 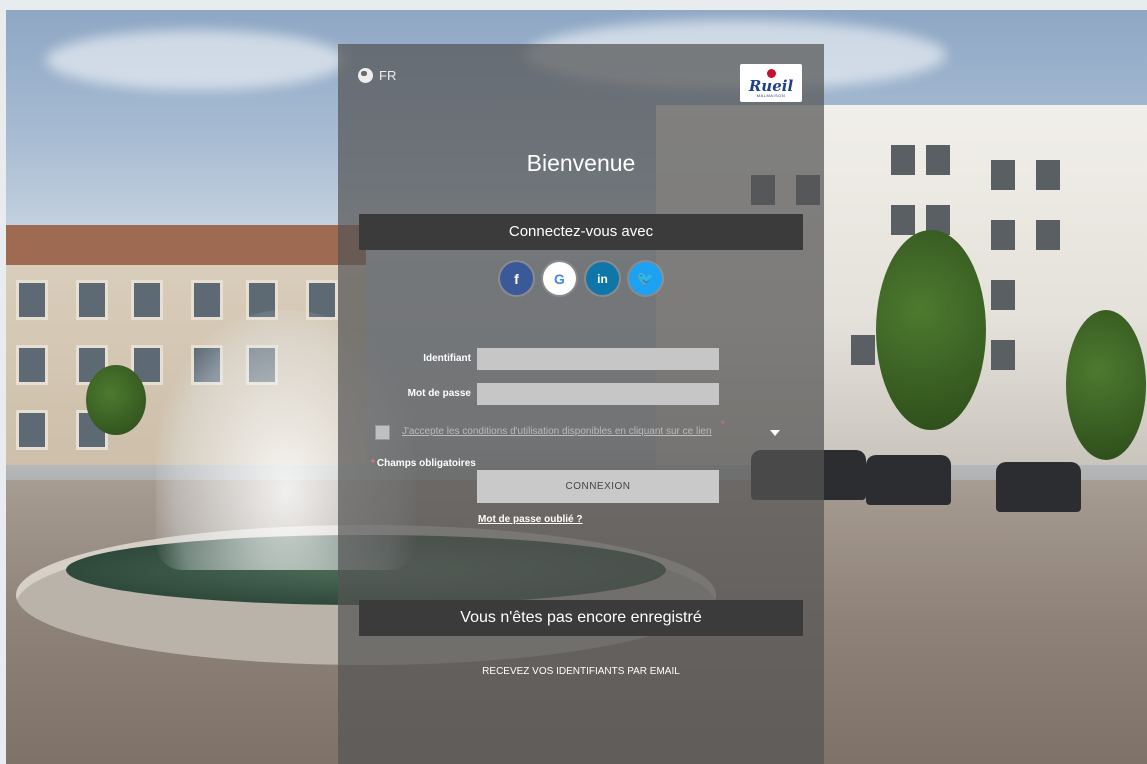 I want to click on facebook-button: f, so click(x=516, y=278).